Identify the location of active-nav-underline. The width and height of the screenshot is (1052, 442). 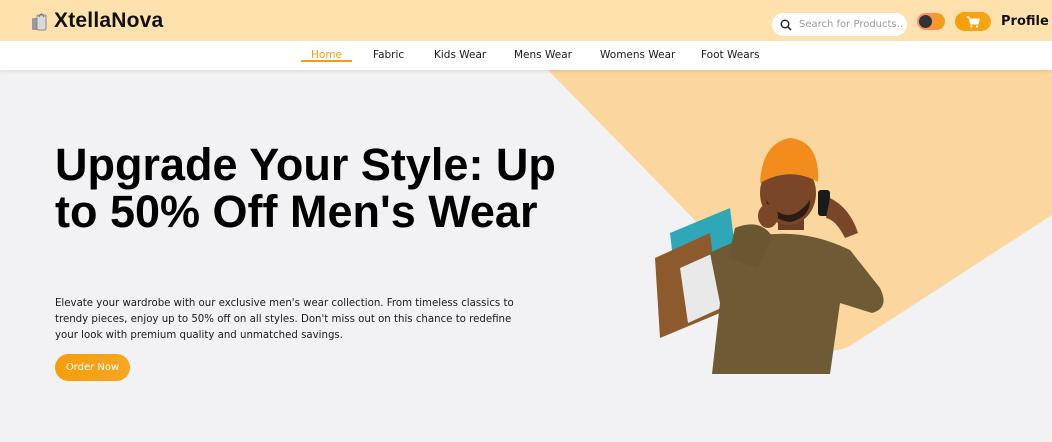
(326, 61).